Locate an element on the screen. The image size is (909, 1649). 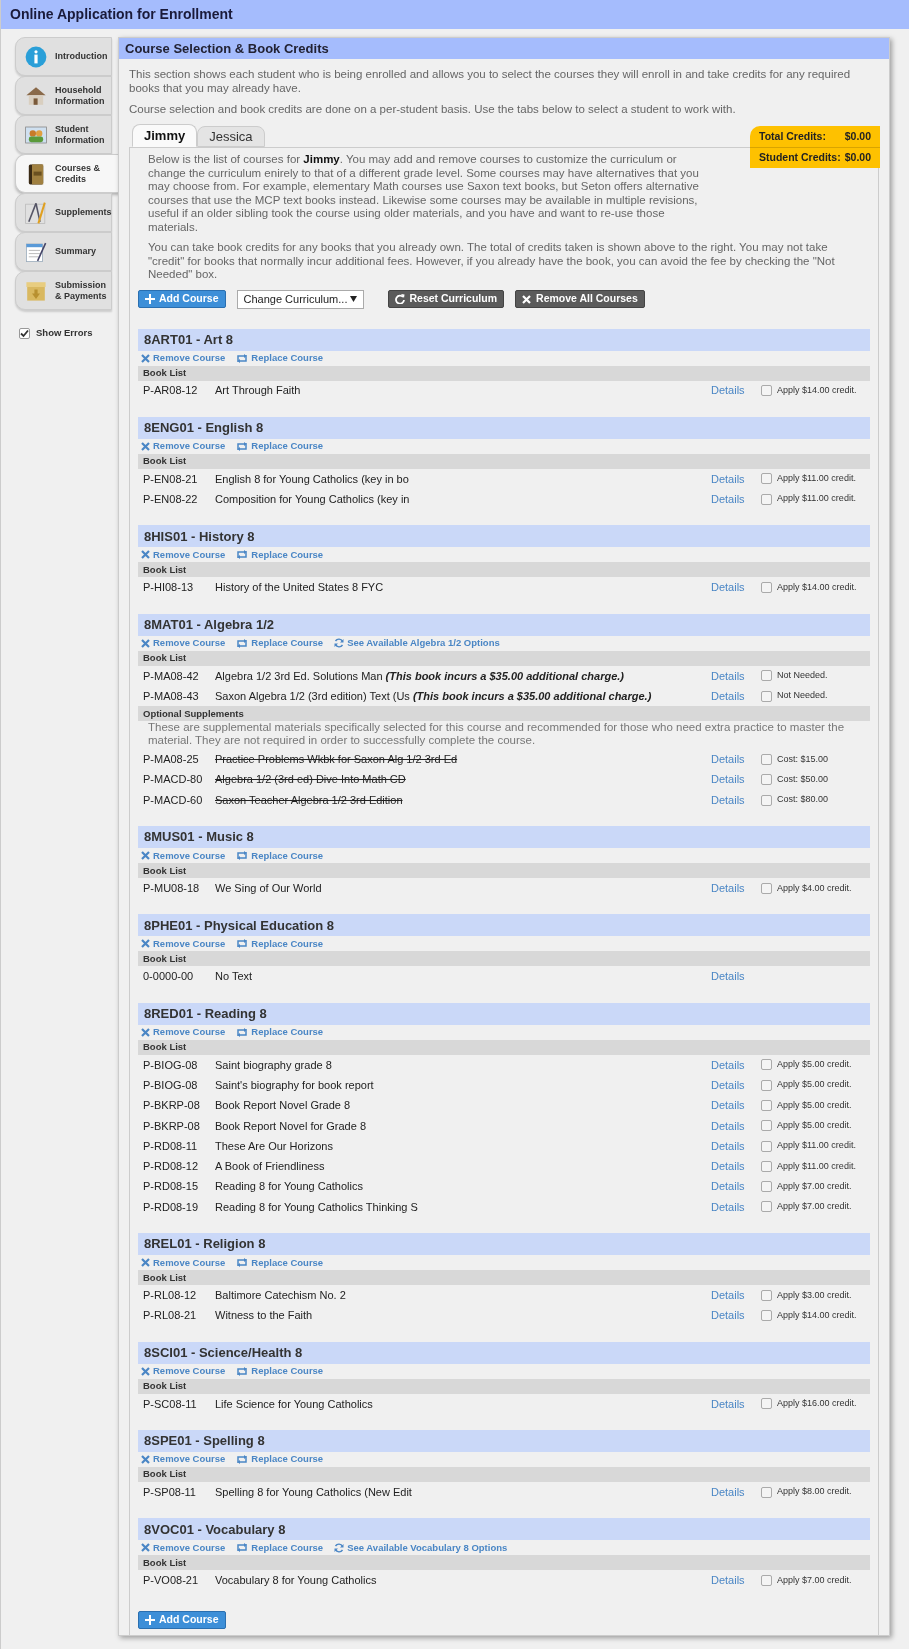
student-tab: Jessica is located at coordinates (231, 136).